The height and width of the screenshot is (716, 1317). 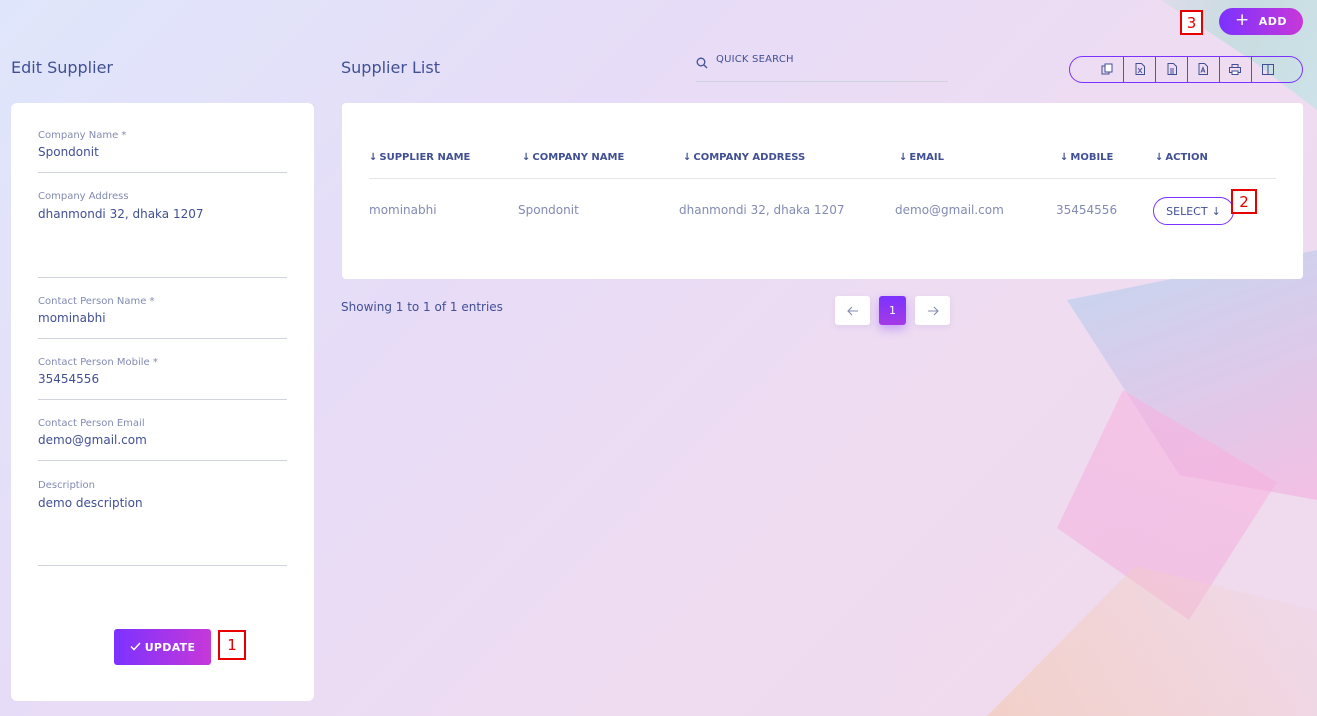 I want to click on company-address-value: dhanmondi 32, dhaka 1207, so click(x=121, y=214).